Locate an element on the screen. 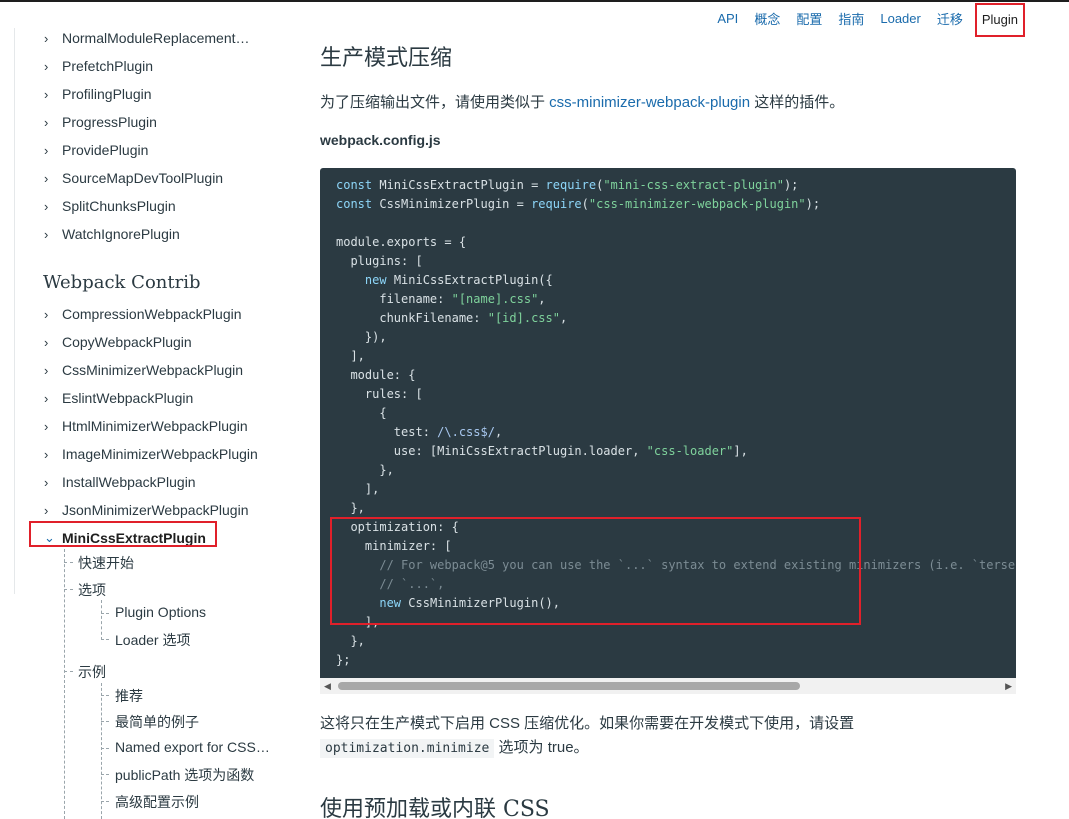 The width and height of the screenshot is (1069, 819). sidebar-item-splitchunksplugin: › SplitChunksPlugin is located at coordinates (110, 206).